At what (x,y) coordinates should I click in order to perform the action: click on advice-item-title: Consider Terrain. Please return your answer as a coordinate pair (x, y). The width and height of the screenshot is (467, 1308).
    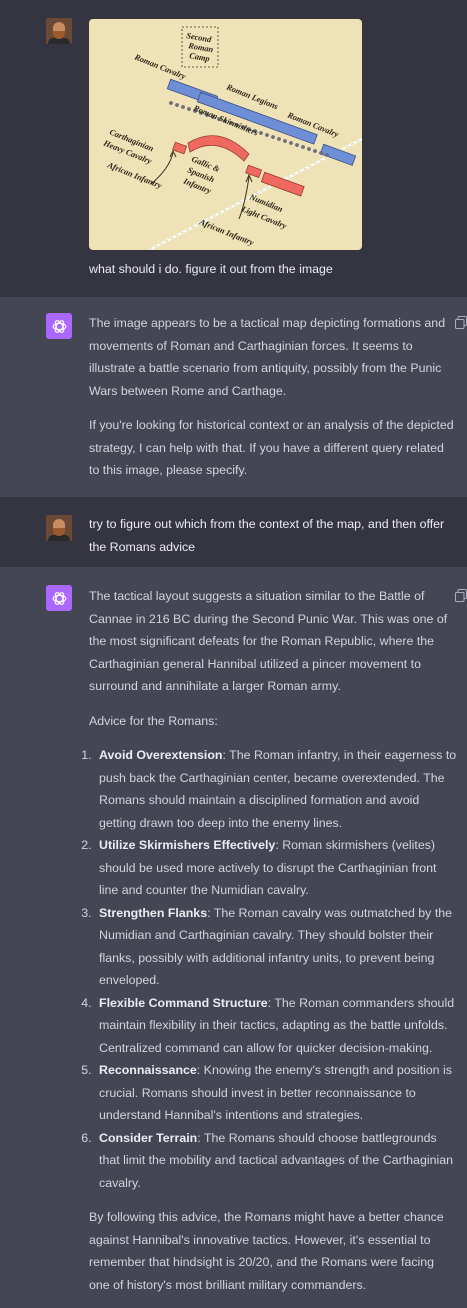
    Looking at the image, I should click on (148, 1137).